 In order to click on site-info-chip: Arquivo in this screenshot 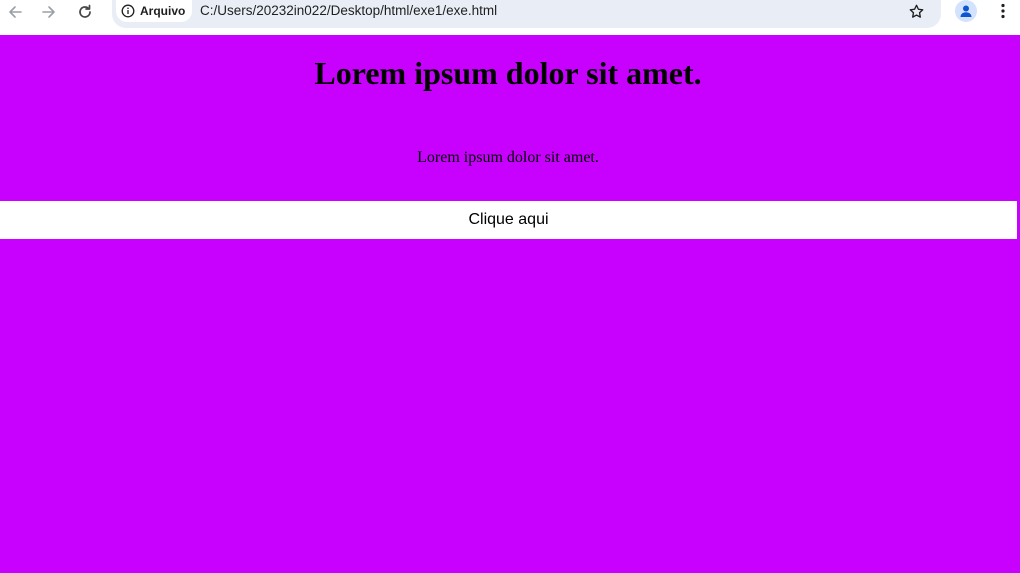, I will do `click(154, 11)`.